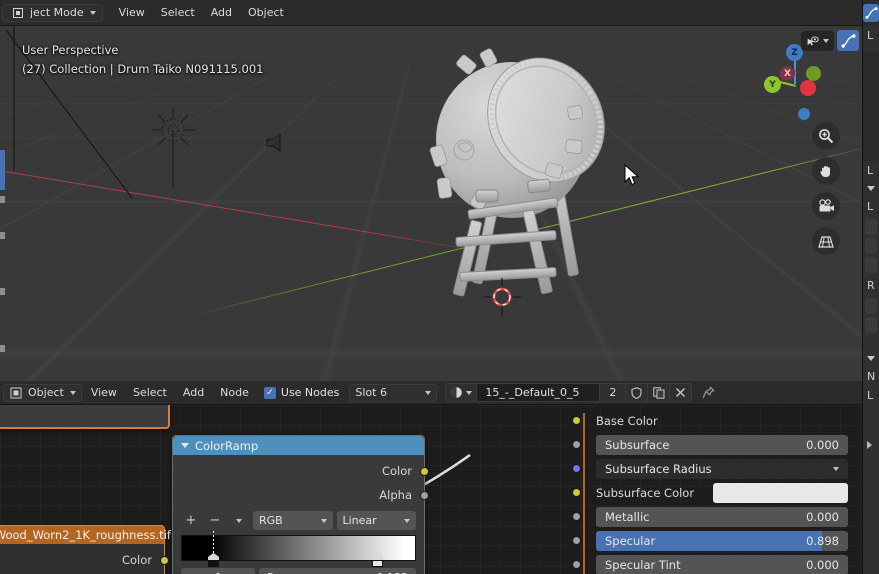 The image size is (879, 574). What do you see at coordinates (234, 393) in the screenshot?
I see `shader-menu-node: Node` at bounding box center [234, 393].